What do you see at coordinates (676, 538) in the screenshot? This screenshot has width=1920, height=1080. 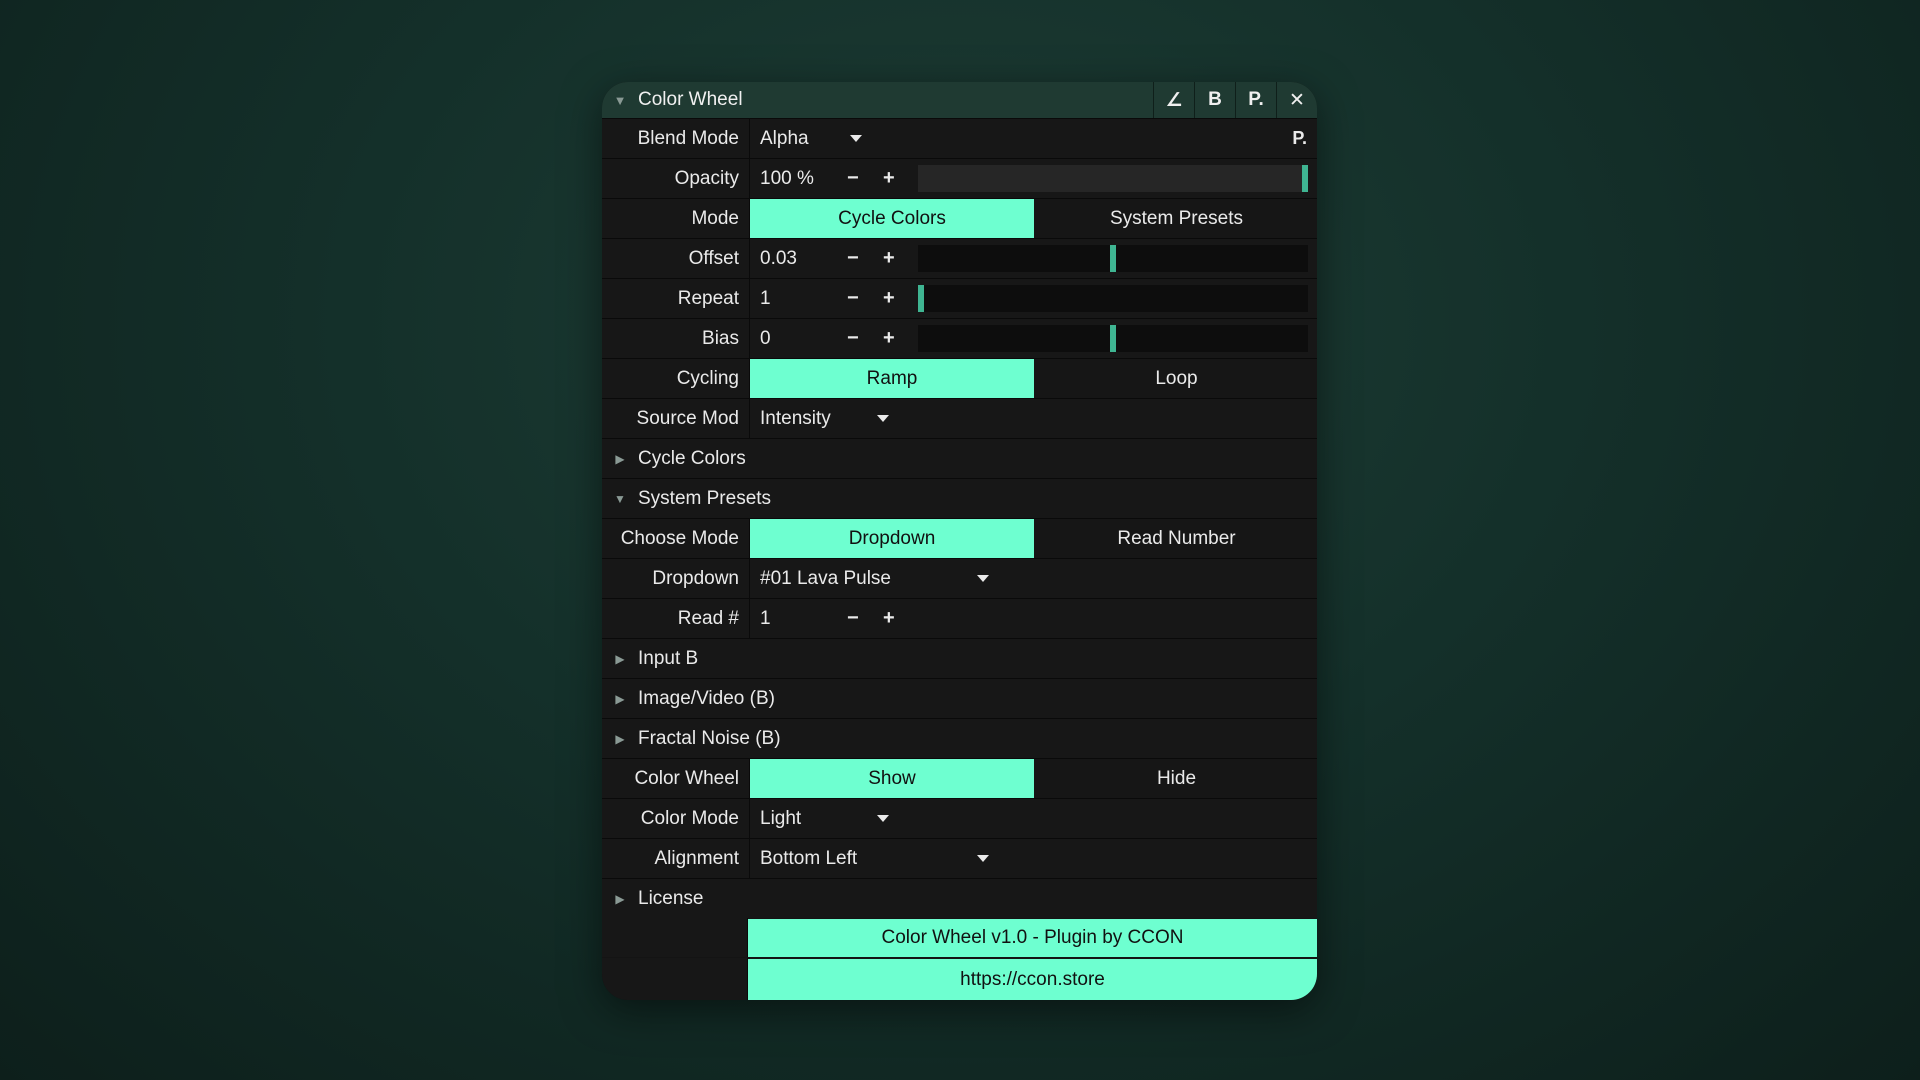 I see `choose-mode-label: Choose Mode` at bounding box center [676, 538].